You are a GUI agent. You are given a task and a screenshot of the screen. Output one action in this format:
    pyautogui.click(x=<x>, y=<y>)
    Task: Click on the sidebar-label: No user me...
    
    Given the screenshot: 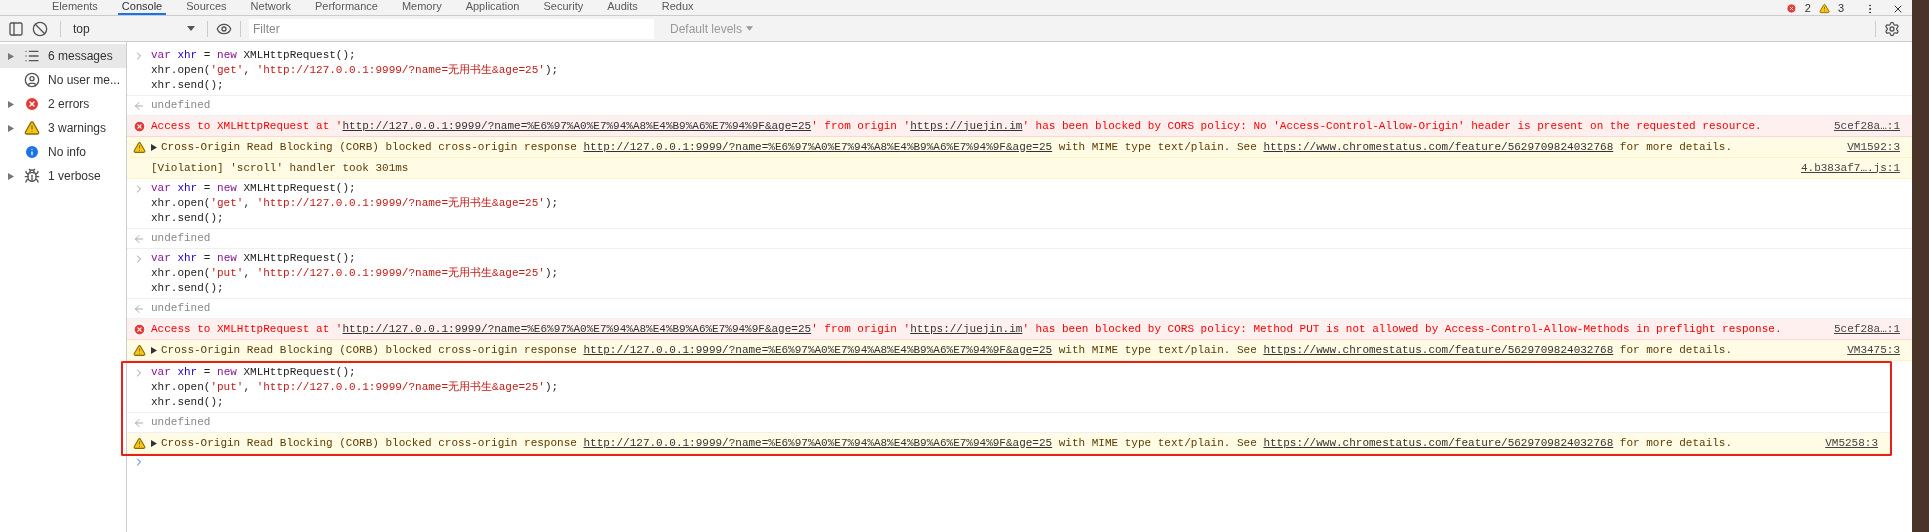 What is the action you would take?
    pyautogui.click(x=84, y=80)
    